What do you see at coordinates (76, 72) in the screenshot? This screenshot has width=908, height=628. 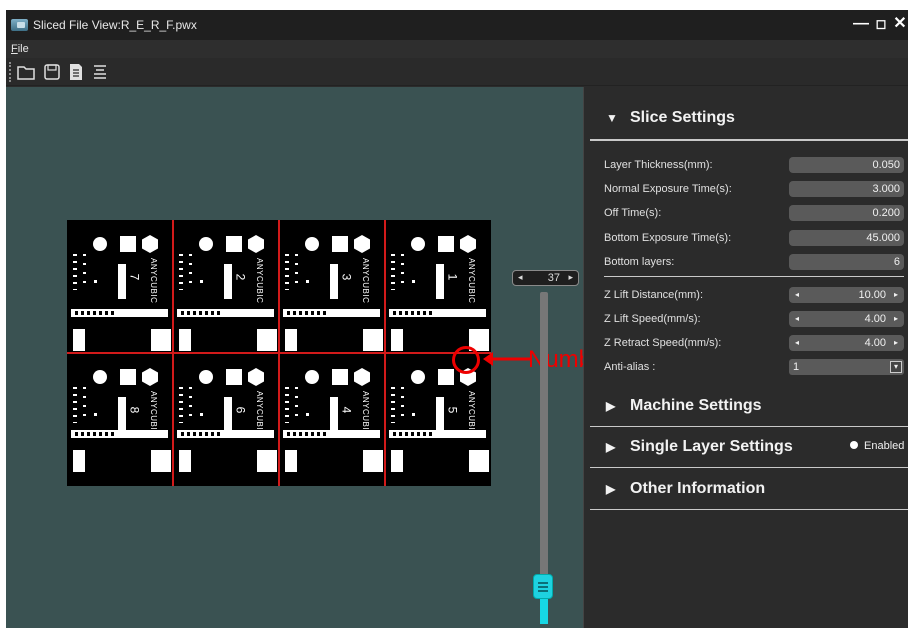 I see `document-icon` at bounding box center [76, 72].